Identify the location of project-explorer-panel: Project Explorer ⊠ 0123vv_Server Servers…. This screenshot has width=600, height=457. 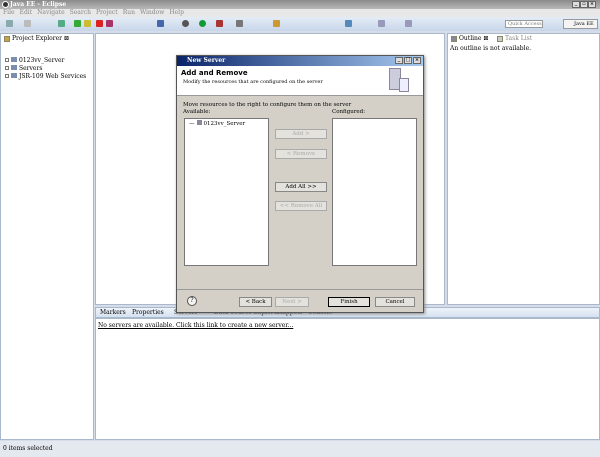
(47, 236).